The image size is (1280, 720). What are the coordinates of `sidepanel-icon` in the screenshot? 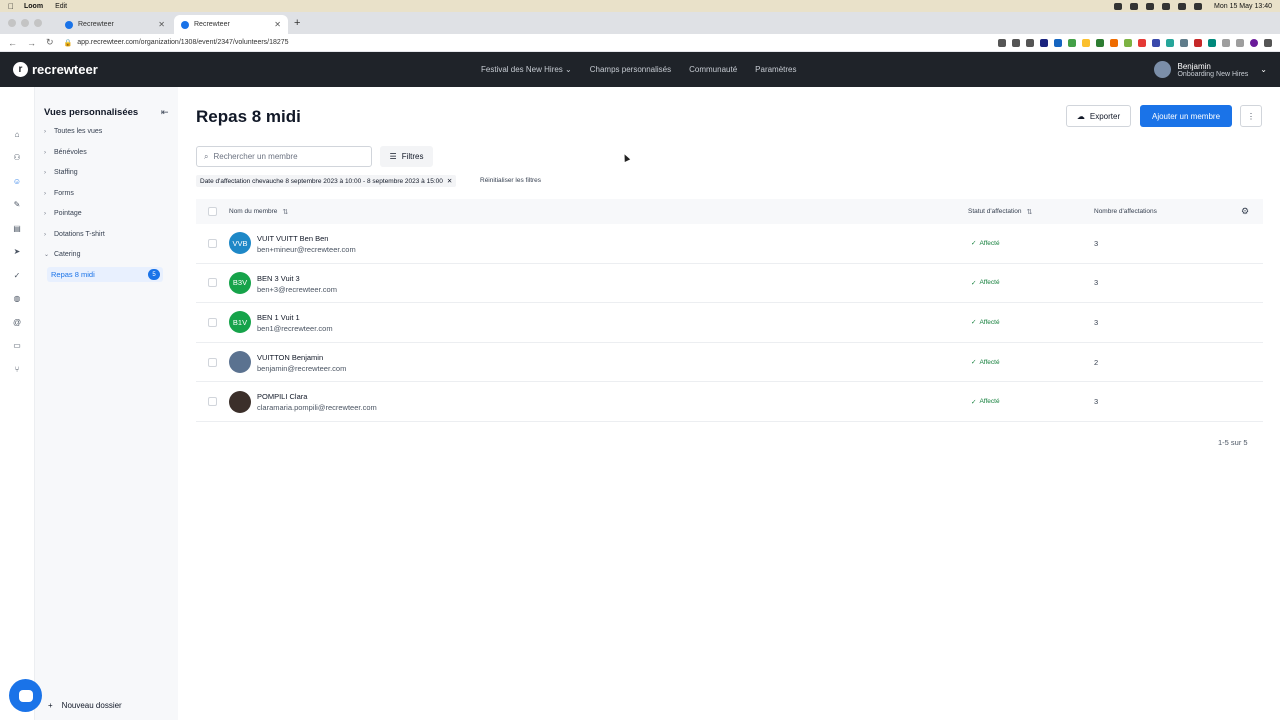 It's located at (1240, 42).